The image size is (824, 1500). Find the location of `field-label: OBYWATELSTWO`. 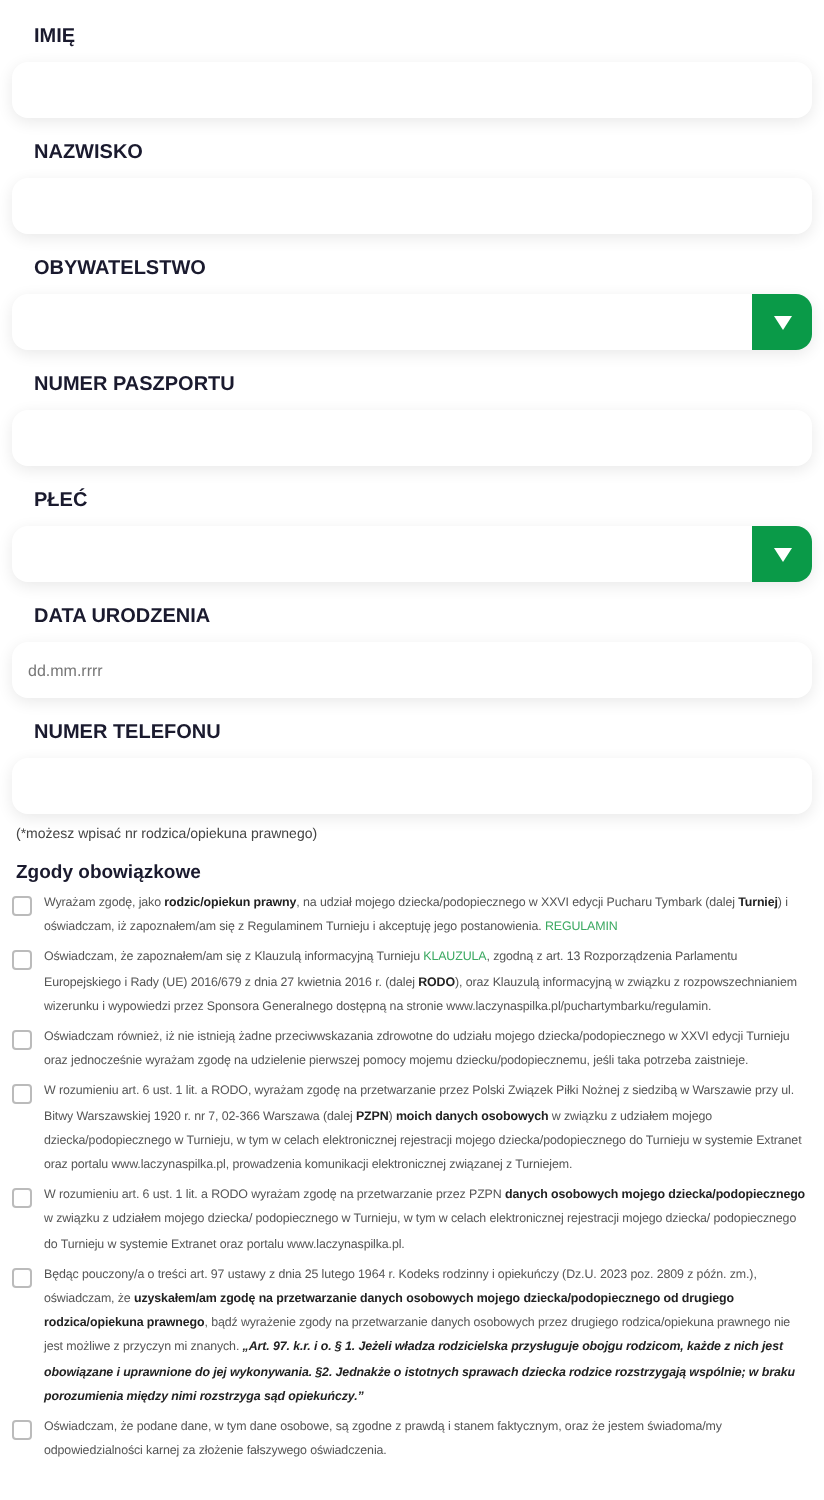

field-label: OBYWATELSTWO is located at coordinates (121, 269).